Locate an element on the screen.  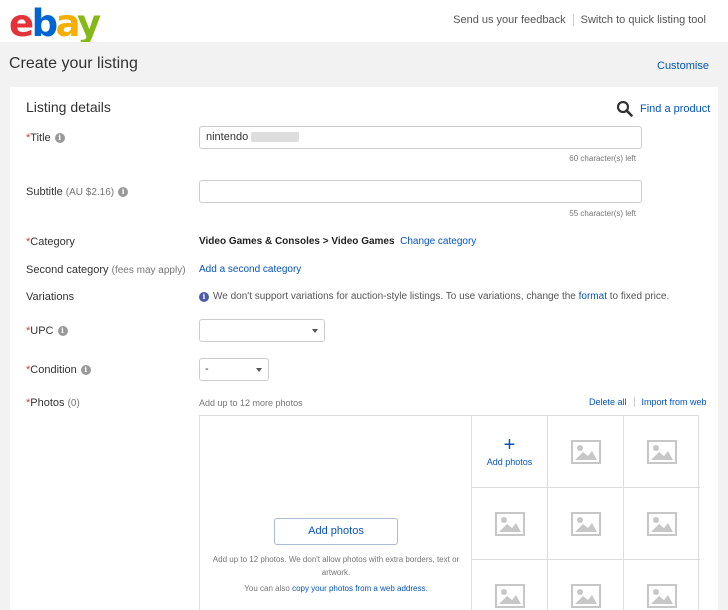
plus-icon: + is located at coordinates (509, 444).